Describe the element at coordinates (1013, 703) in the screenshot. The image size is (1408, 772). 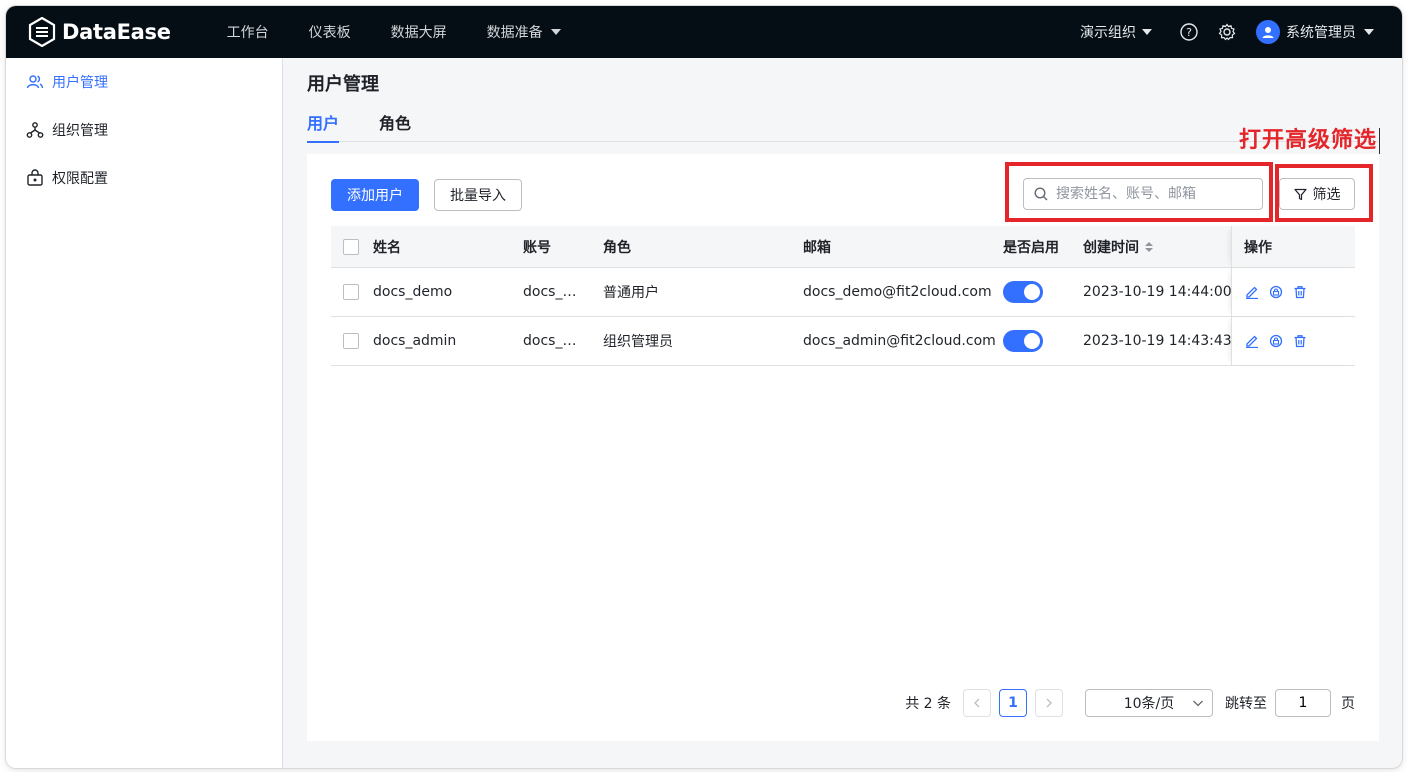
I see `page-number-button: 1` at that location.